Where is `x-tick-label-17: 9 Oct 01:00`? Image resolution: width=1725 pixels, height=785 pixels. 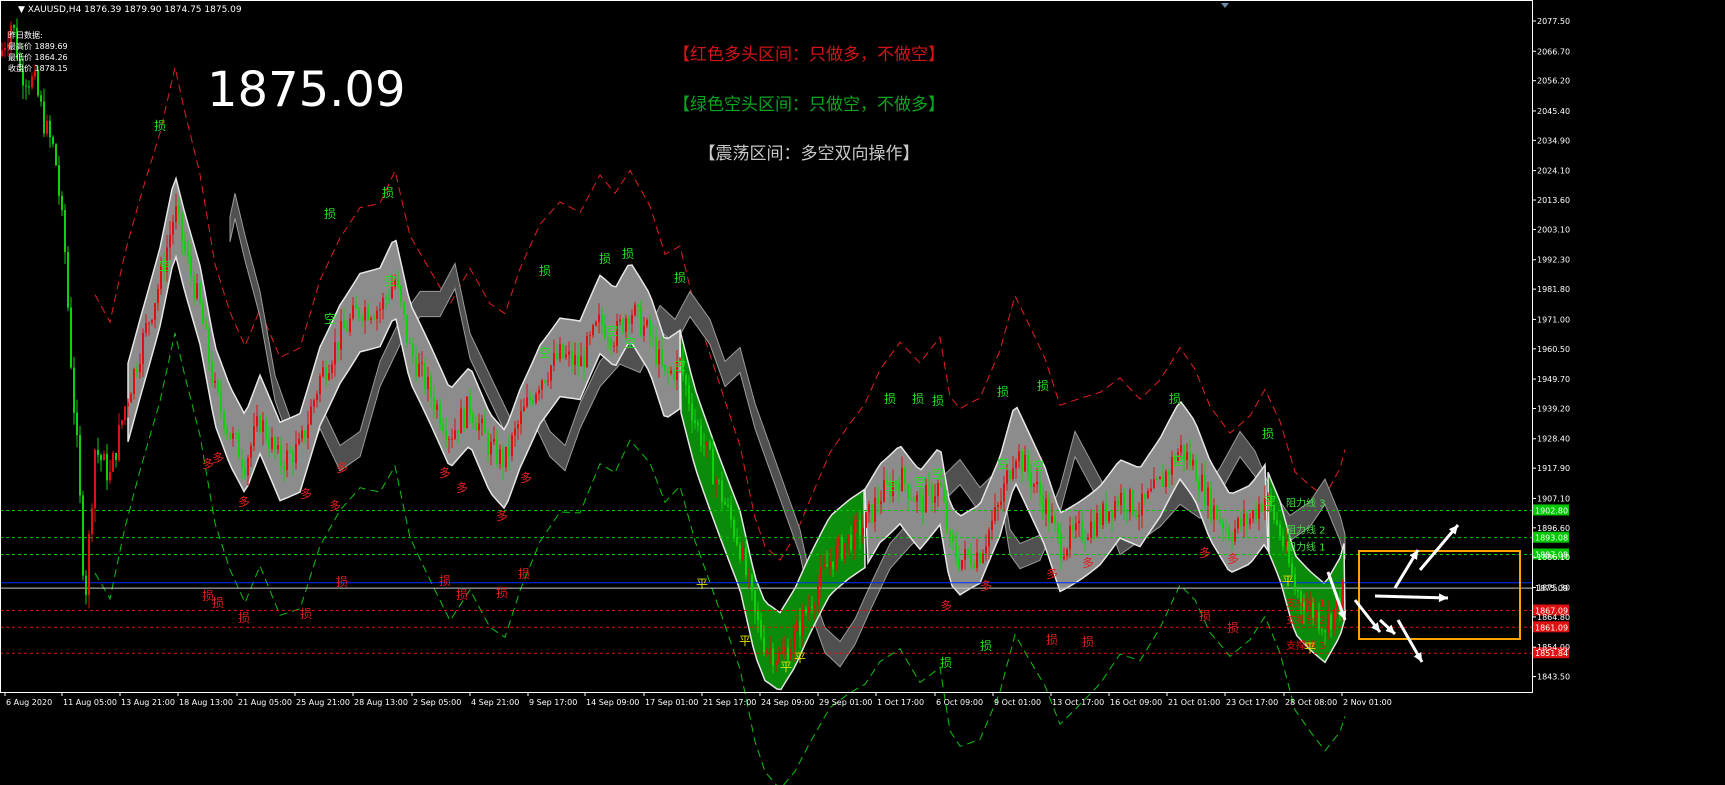
x-tick-label-17: 9 Oct 01:00 is located at coordinates (1017, 702).